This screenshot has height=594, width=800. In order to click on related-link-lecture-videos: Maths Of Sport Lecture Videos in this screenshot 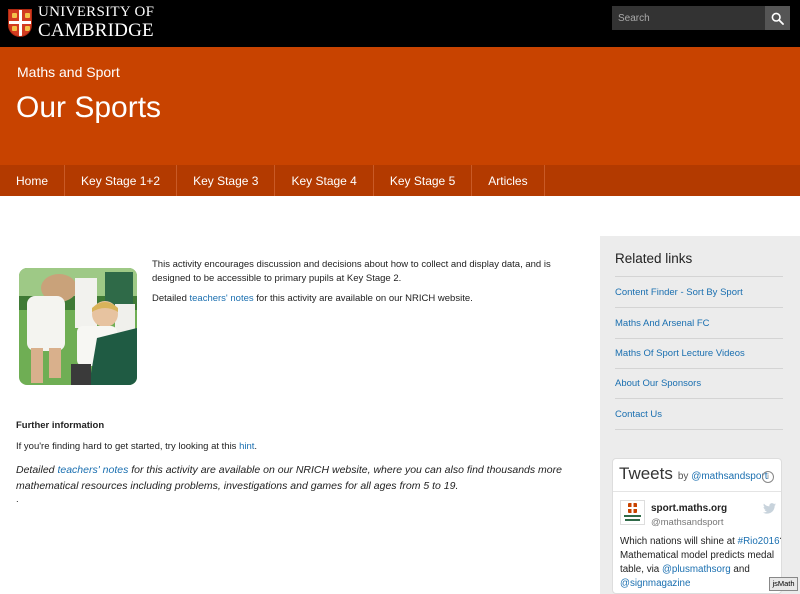, I will do `click(699, 358)`.